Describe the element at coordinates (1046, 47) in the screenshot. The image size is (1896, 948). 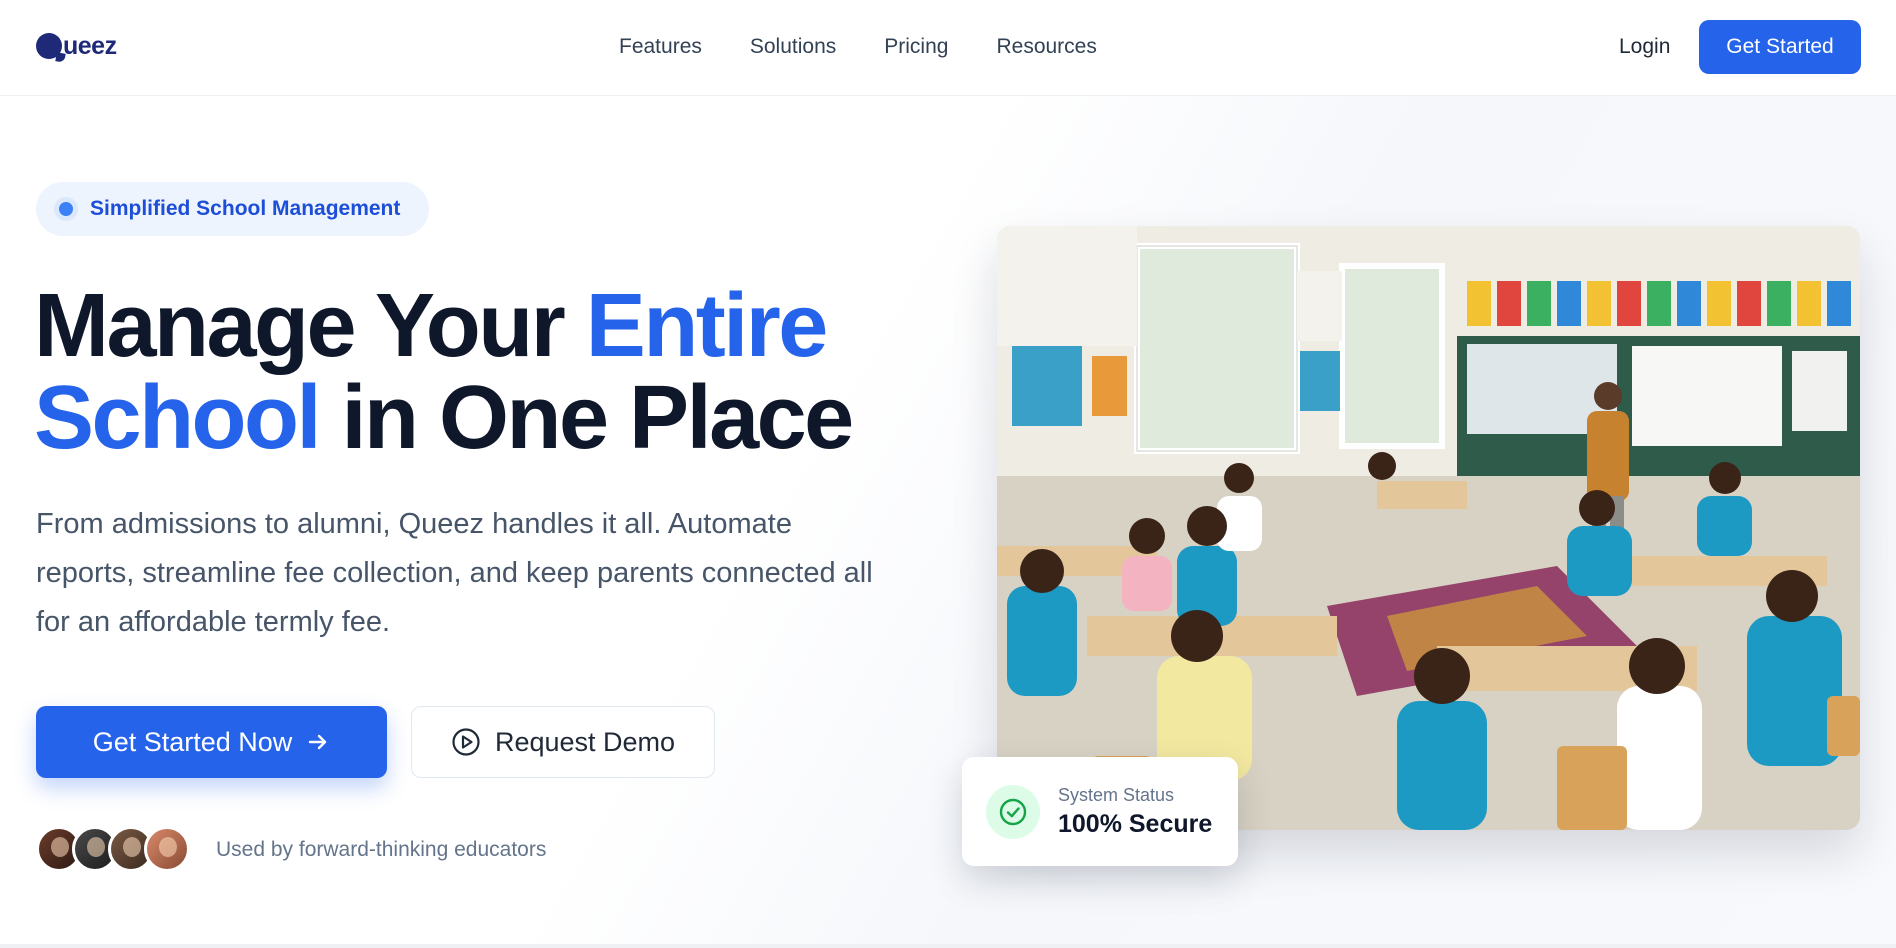
I see `nav-link-resources: Resources` at that location.